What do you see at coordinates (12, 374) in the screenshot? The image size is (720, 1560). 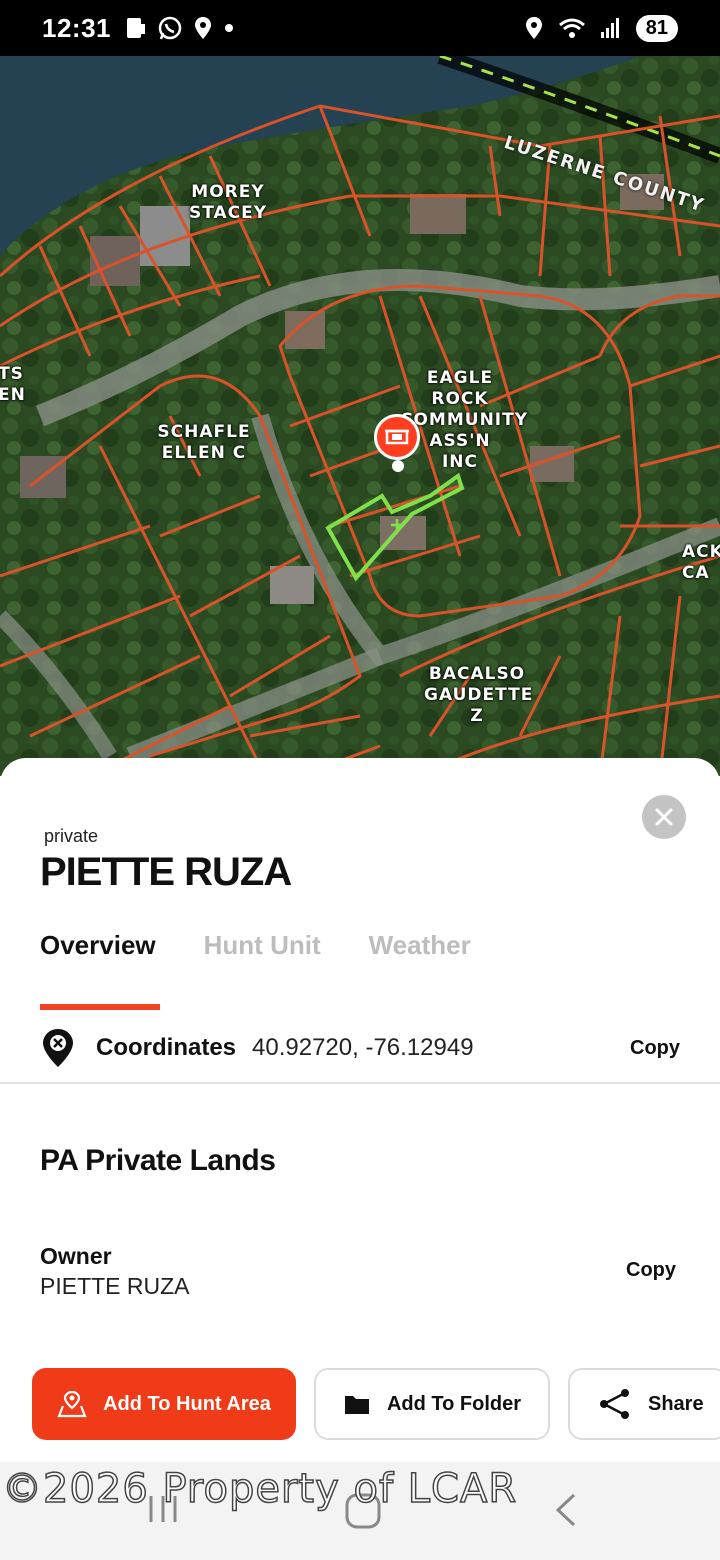 I see `parcel-label-line: TS` at bounding box center [12, 374].